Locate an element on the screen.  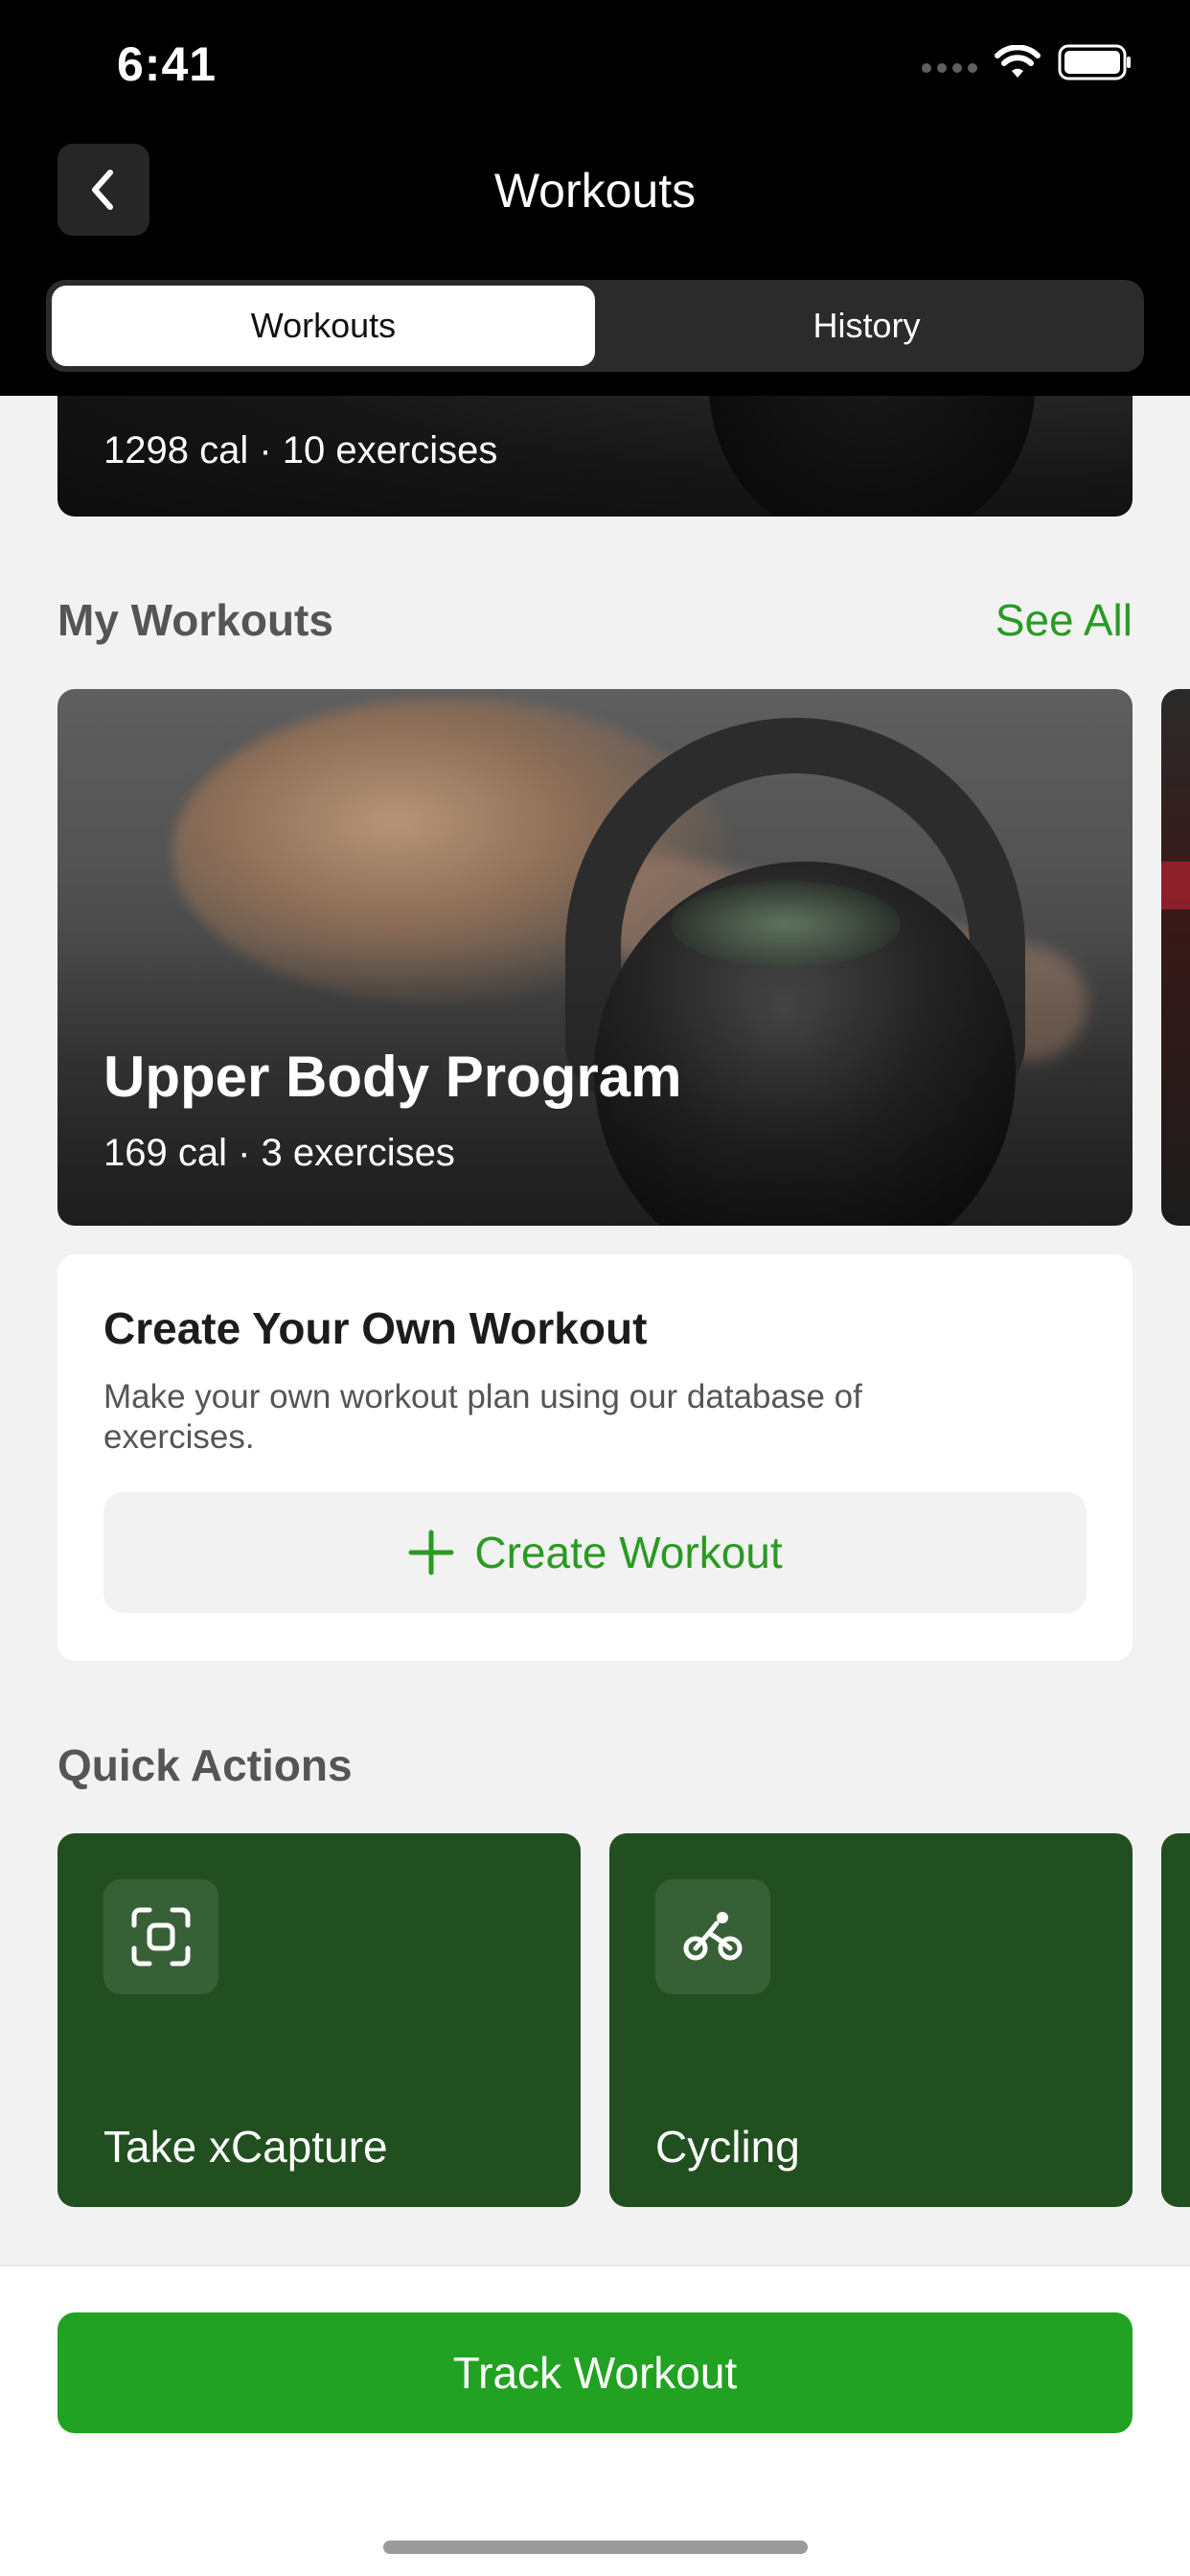
track-workout-button: Track Workout is located at coordinates (595, 2372).